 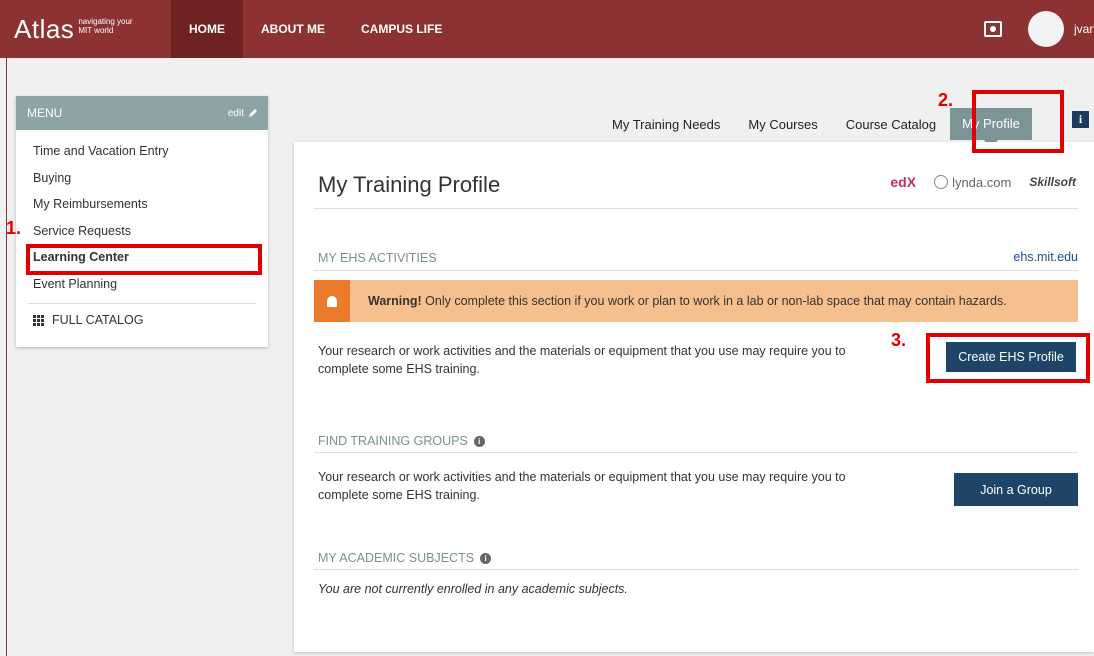 I want to click on left-border-line, so click(x=6, y=357).